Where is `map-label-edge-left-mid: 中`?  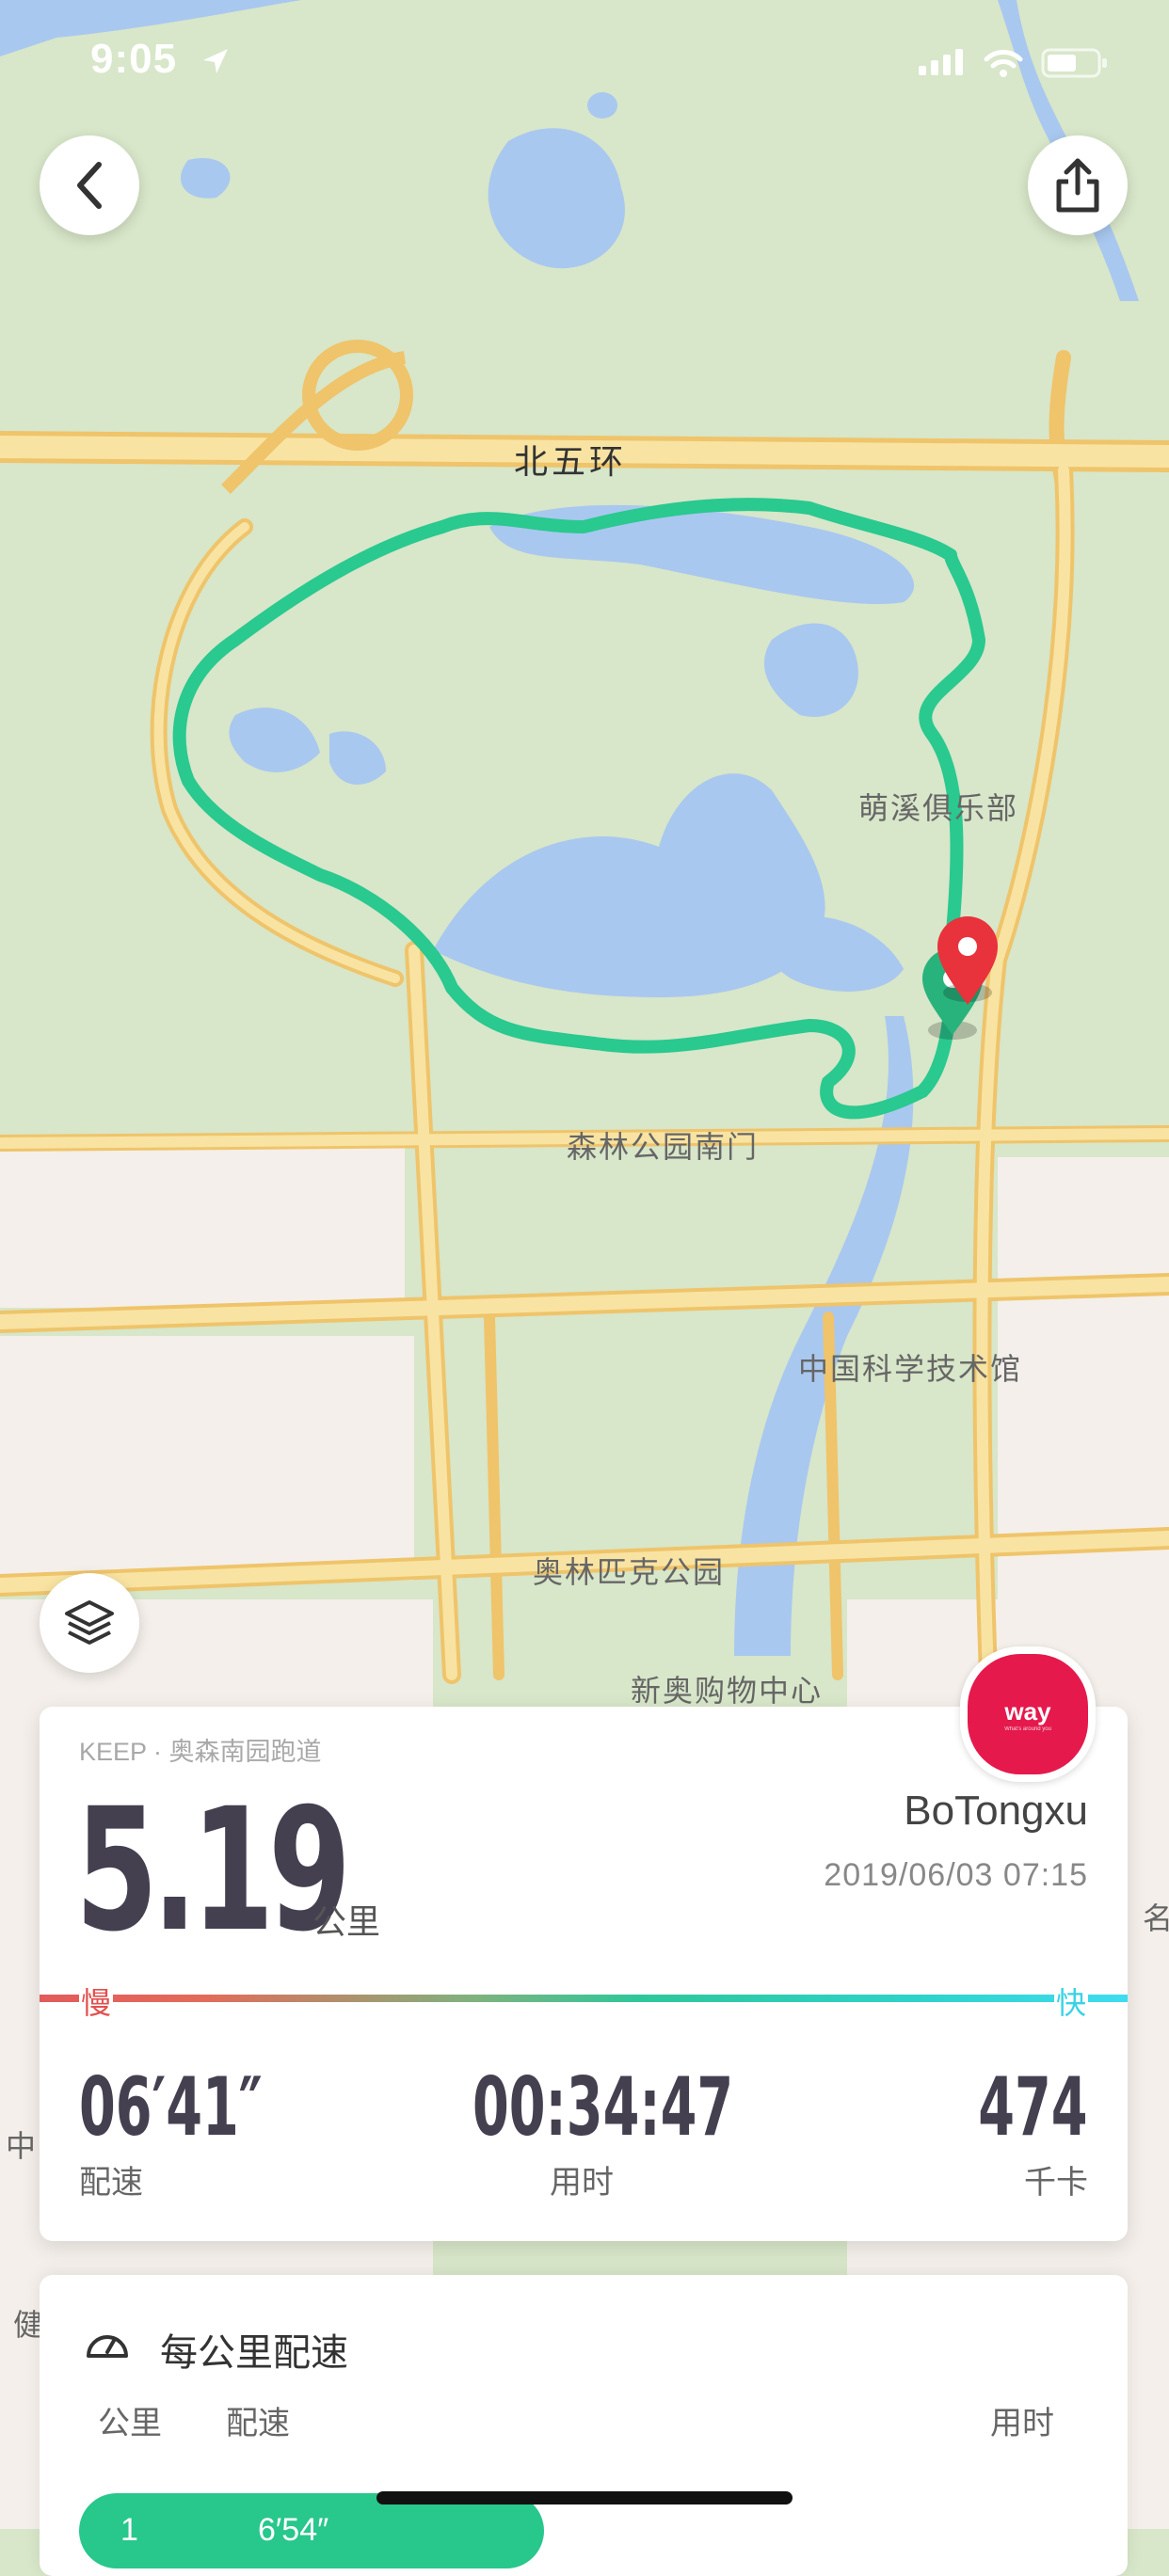 map-label-edge-left-mid: 中 is located at coordinates (22, 2146).